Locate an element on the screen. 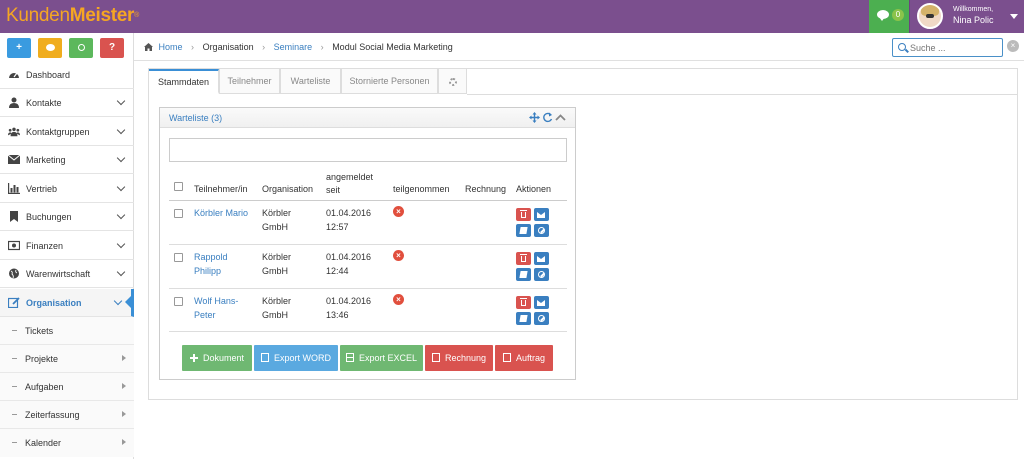  column-header-date: angemeldet seit is located at coordinates (349, 184).